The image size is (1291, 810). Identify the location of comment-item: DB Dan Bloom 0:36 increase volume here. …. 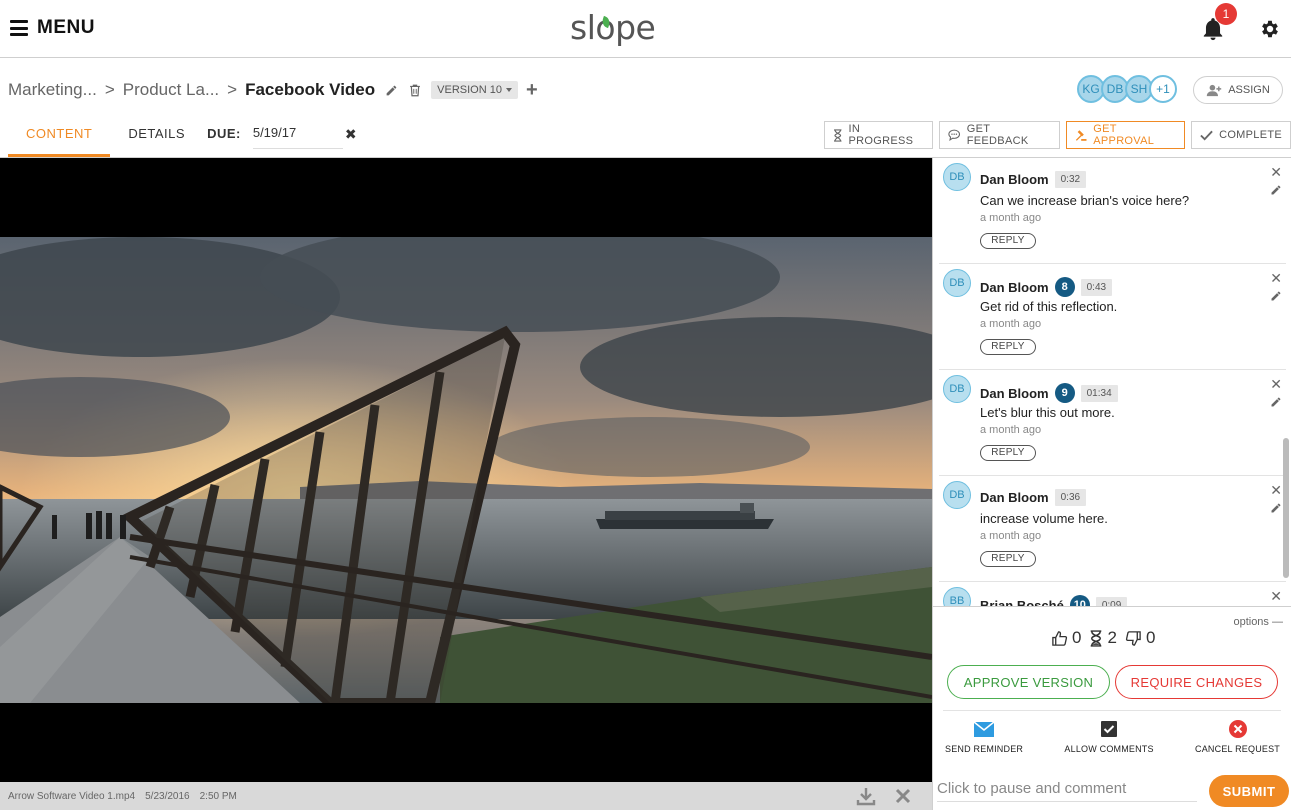
(1112, 529).